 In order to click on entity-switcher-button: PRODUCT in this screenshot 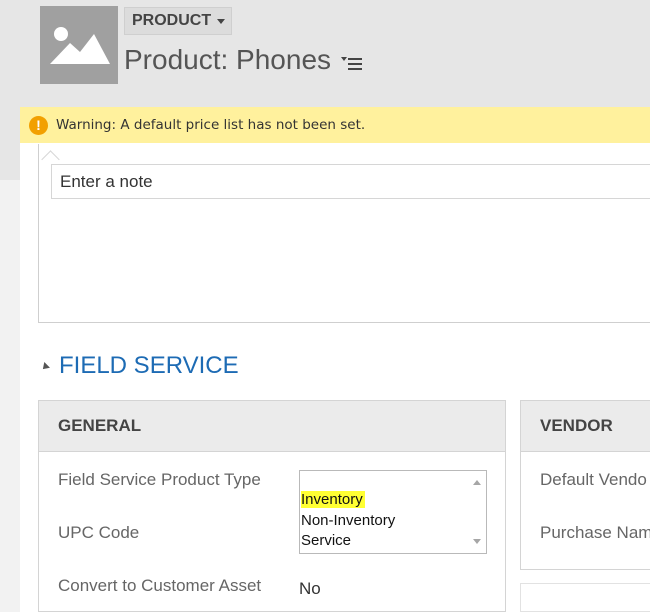, I will do `click(178, 21)`.